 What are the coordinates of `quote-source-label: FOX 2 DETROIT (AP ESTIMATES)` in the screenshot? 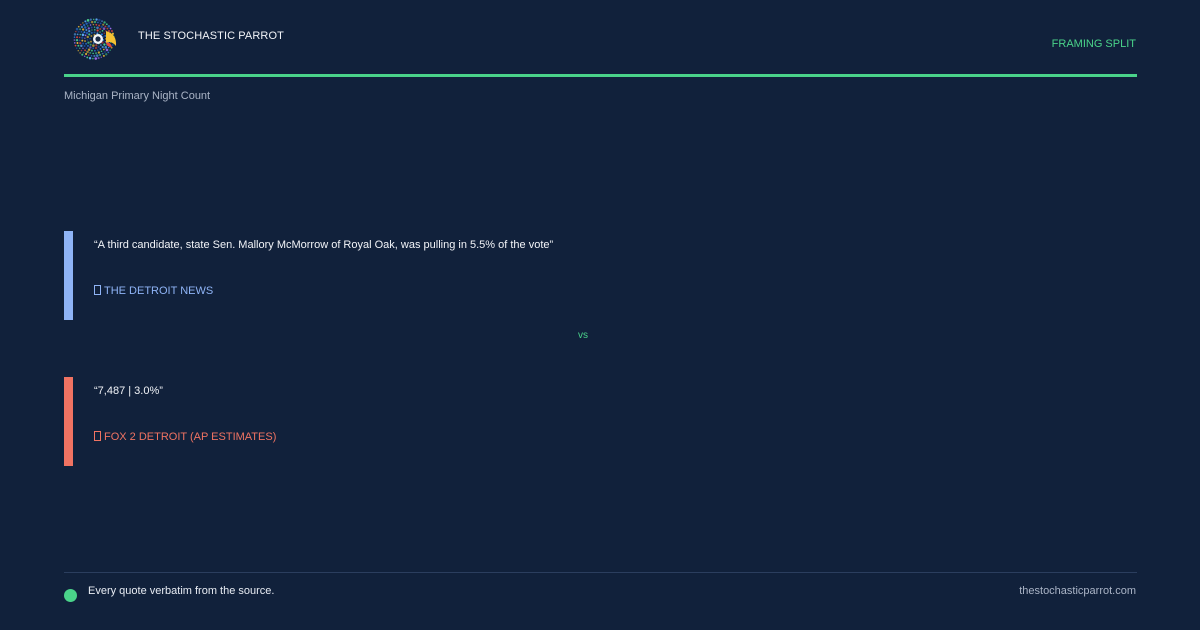 It's located at (190, 437).